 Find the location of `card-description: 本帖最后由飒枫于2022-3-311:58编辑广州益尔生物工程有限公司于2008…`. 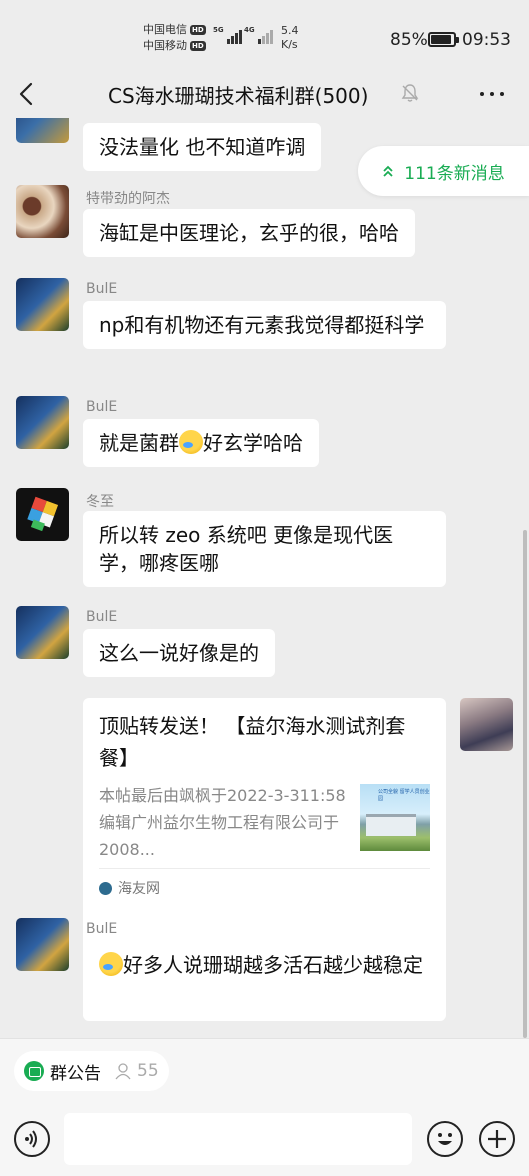

card-description: 本帖最后由飒枫于2022-3-311:58编辑广州益尔生物工程有限公司于2008… is located at coordinates (222, 822).